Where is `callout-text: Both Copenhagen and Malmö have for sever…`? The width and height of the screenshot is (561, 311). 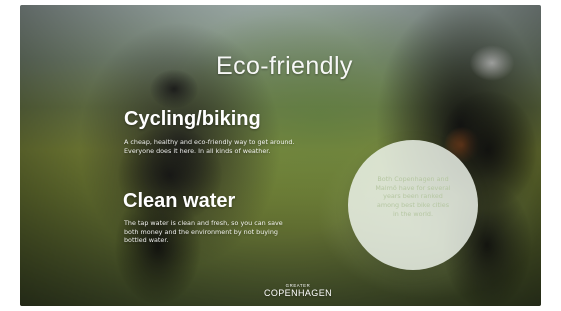 callout-text: Both Copenhagen and Malmö have for sever… is located at coordinates (413, 196).